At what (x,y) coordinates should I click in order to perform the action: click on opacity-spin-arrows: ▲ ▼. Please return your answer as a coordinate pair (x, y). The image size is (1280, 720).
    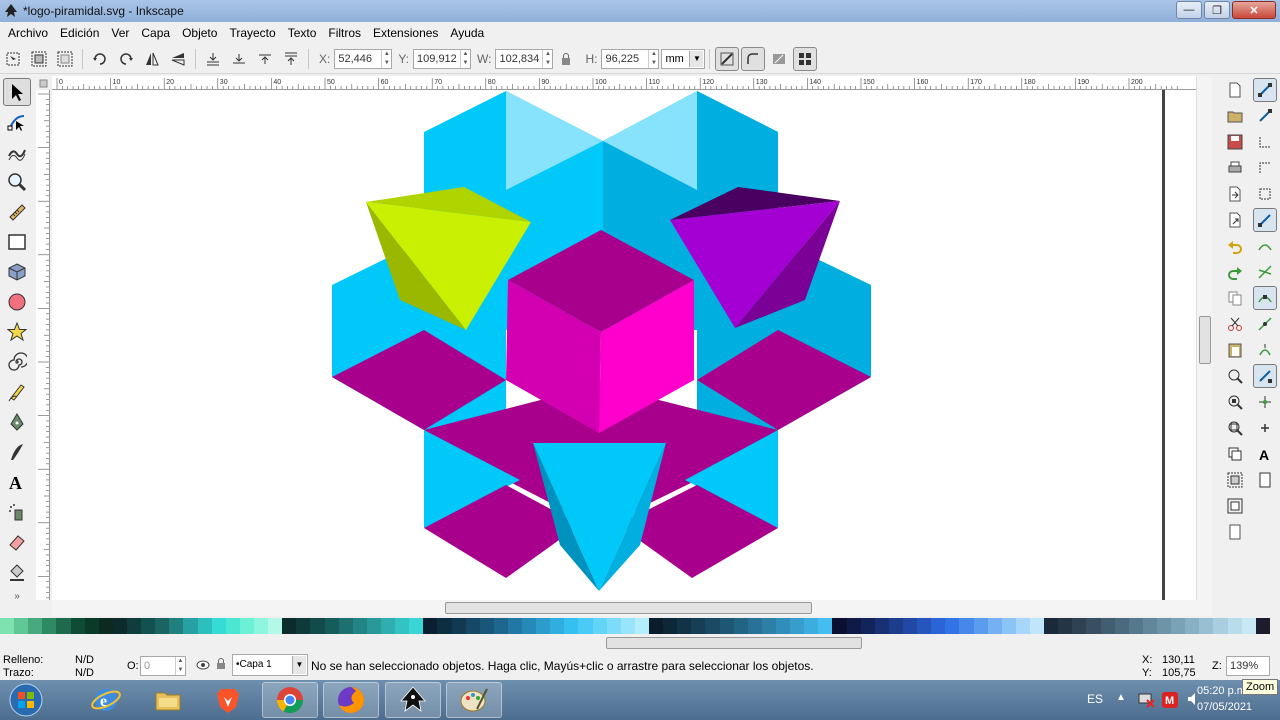
    Looking at the image, I should click on (180, 666).